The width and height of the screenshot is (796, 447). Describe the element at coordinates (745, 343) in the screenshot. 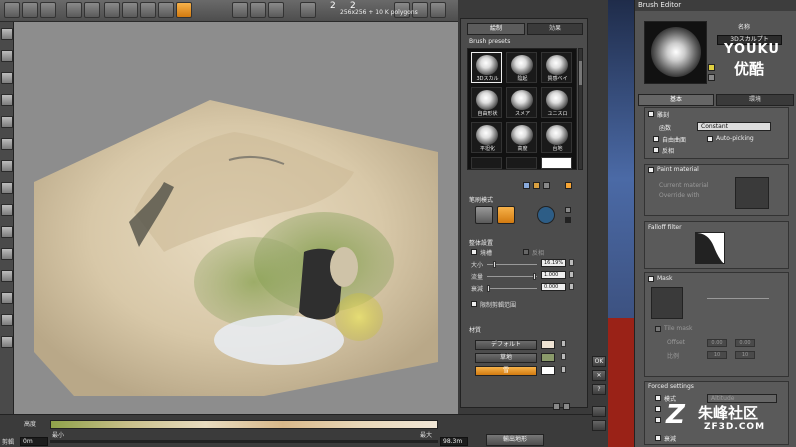

I see `offset-y-field: 0.00` at that location.